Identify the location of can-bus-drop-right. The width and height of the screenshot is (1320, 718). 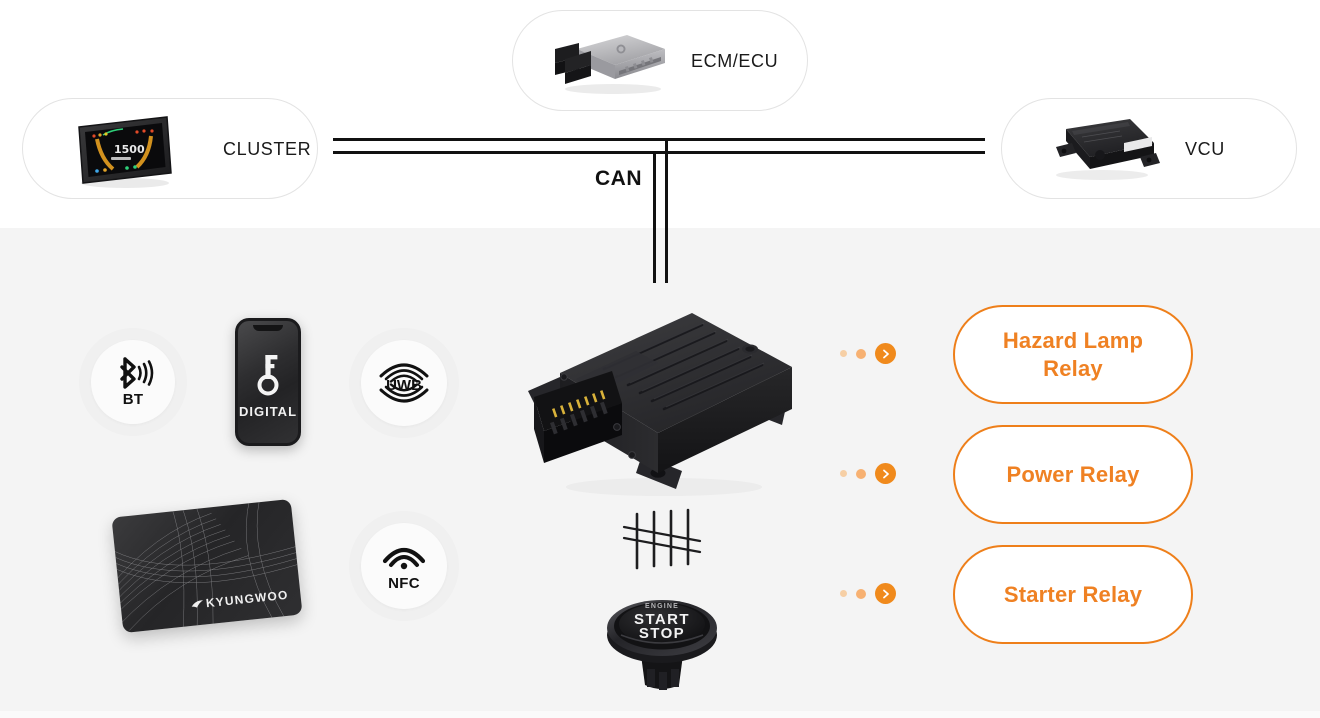
(666, 210).